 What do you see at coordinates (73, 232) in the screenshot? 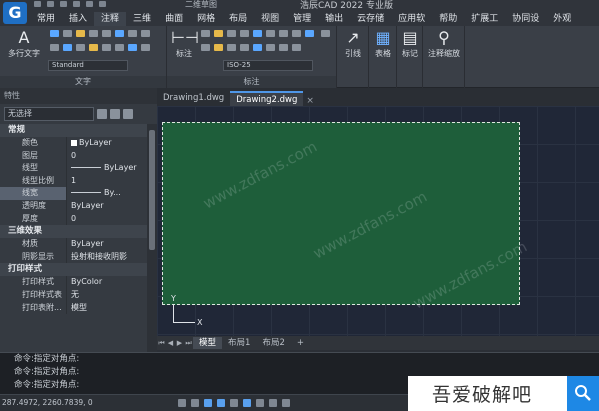
I see `properties-section-title: 三维效果` at bounding box center [73, 232].